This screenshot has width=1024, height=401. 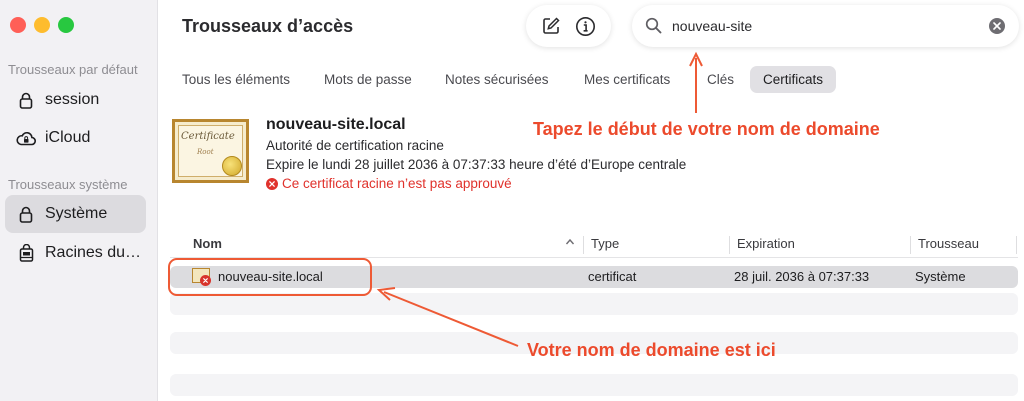 I want to click on tab-my-certificates: Mes certificats, so click(x=627, y=79).